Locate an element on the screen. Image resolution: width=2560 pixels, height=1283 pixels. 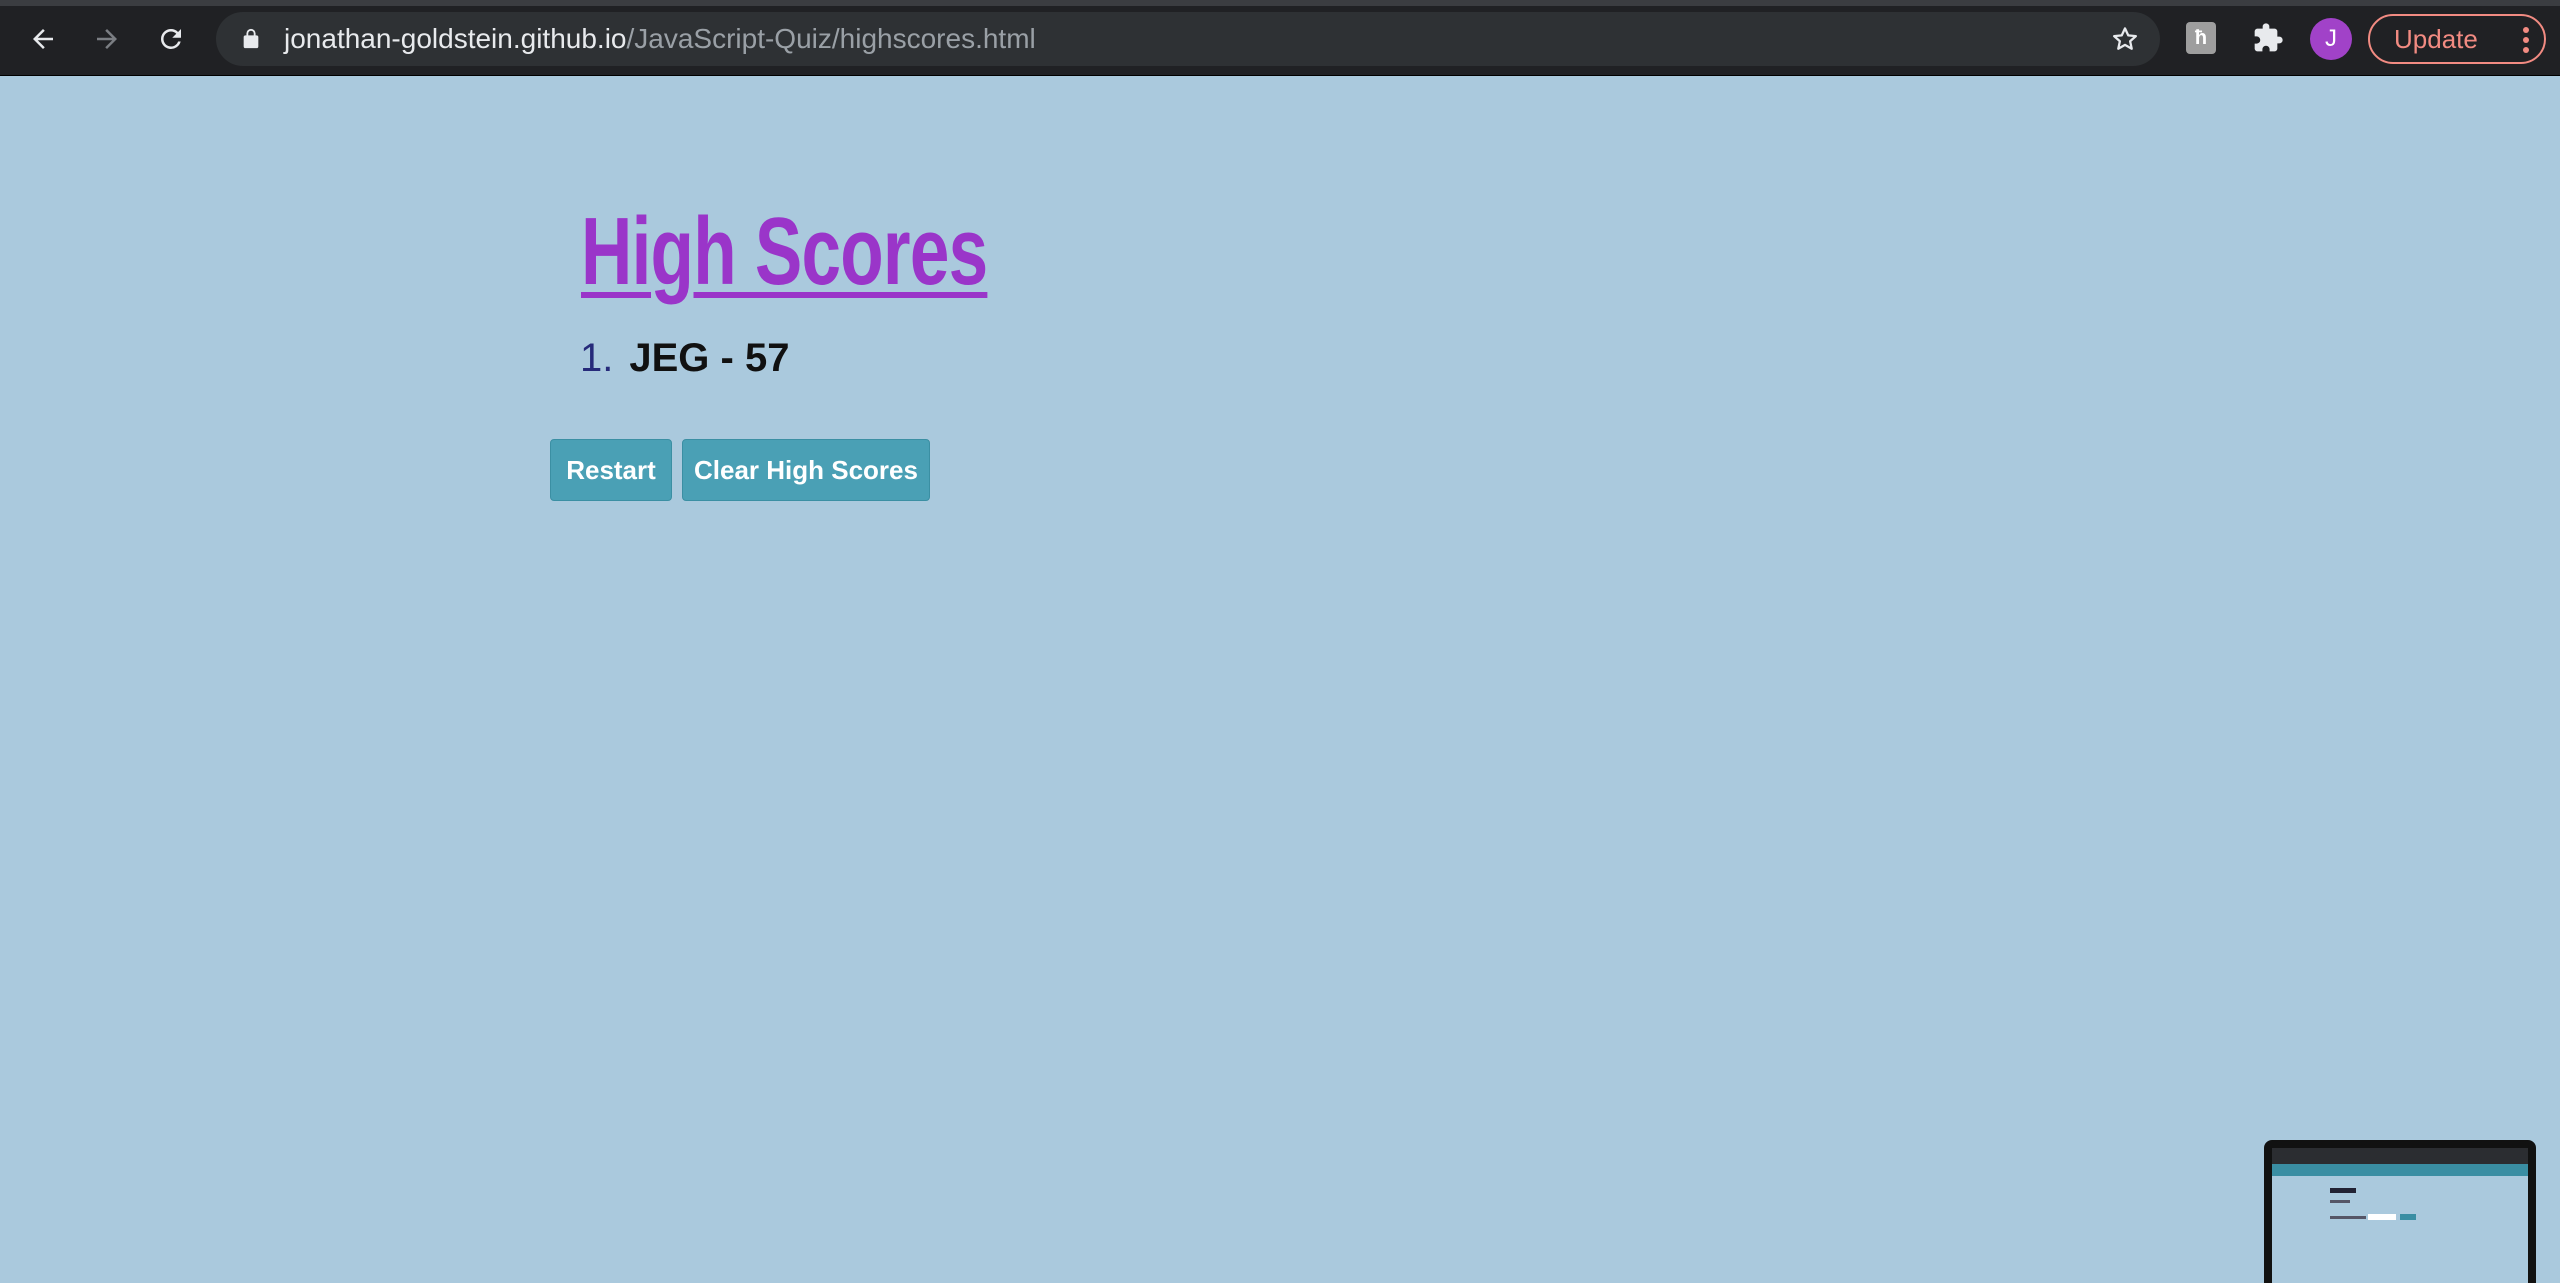
url-host: jonathan-goldstein.github.io is located at coordinates (455, 38).